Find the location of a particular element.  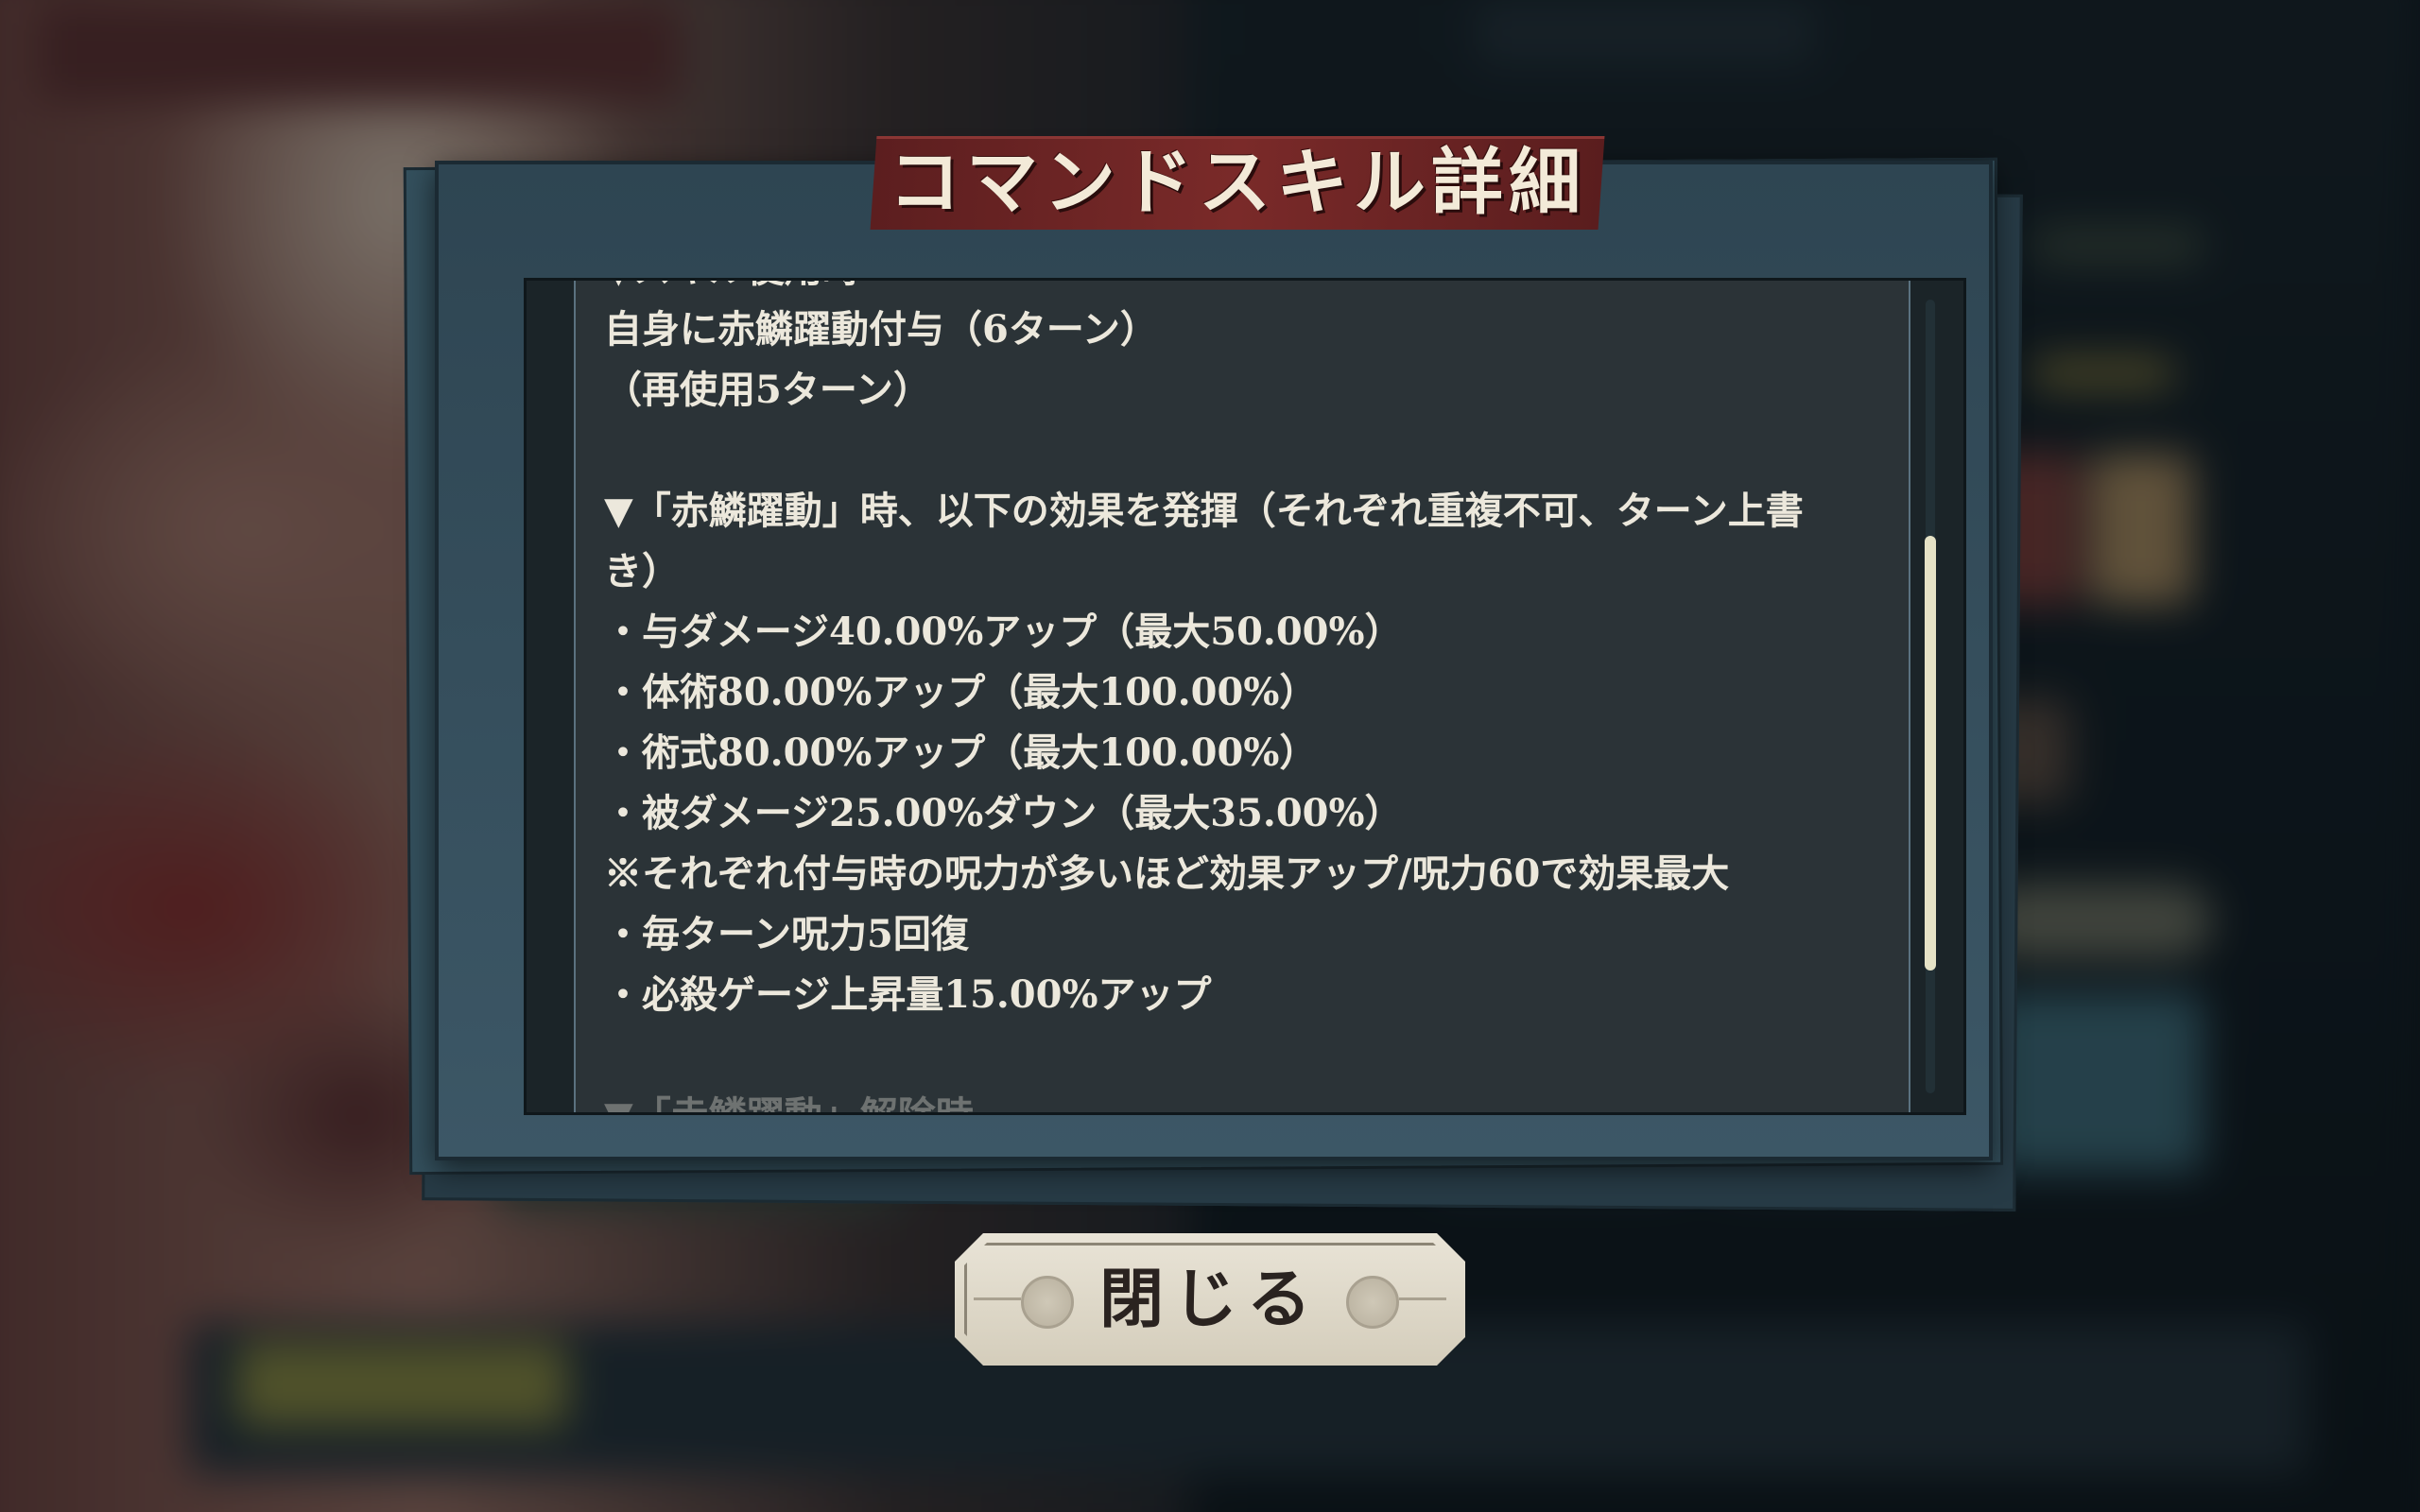

skill-description-line: ・体術80.00%アップ（最大100.00%） is located at coordinates (961, 692).